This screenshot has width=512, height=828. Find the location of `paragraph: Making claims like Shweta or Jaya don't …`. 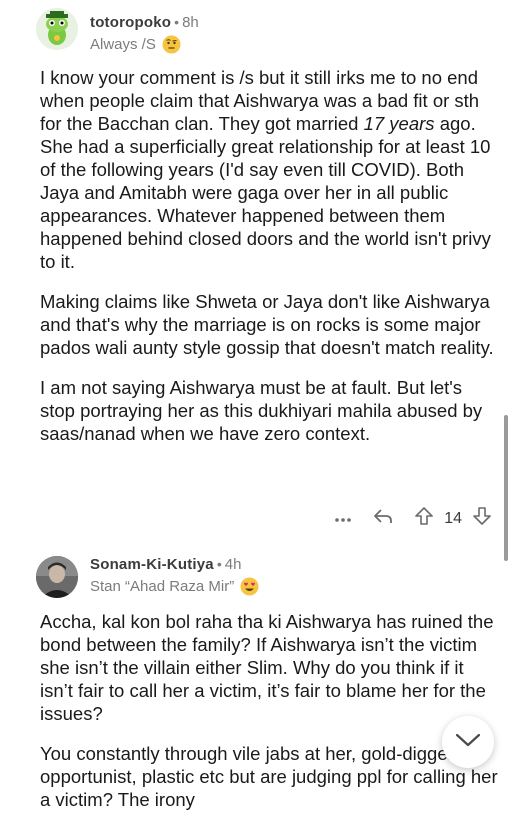

paragraph: Making claims like Shweta or Jaya don't … is located at coordinates (267, 324).